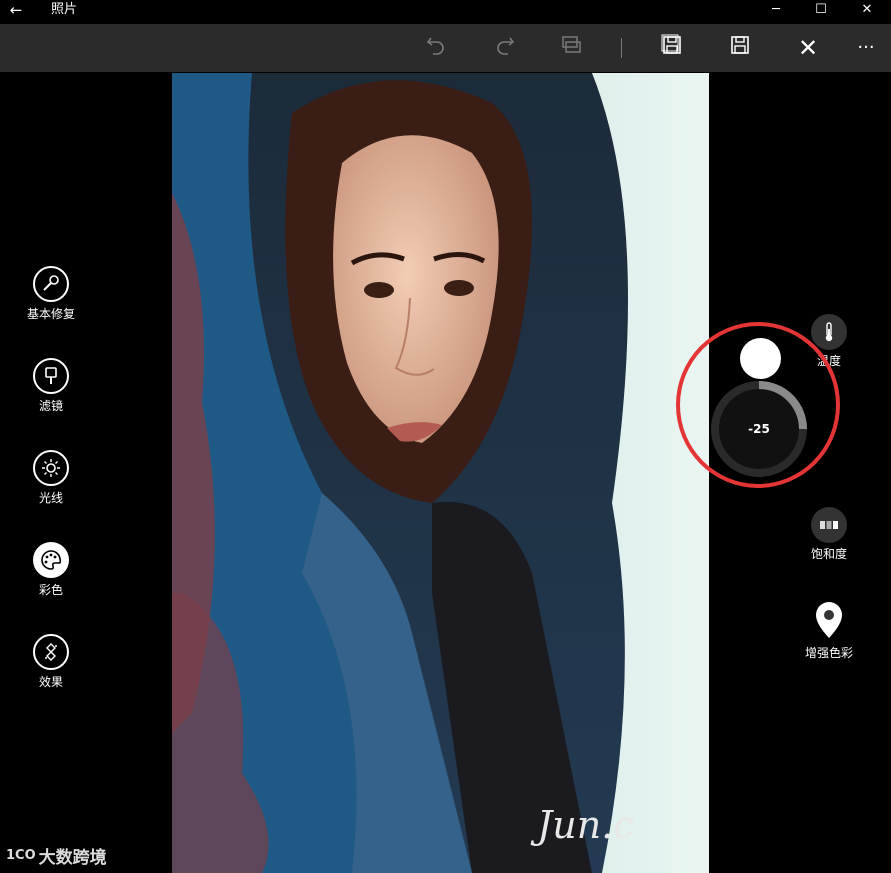 Image resolution: width=891 pixels, height=873 pixels. I want to click on save-button, so click(740, 48).